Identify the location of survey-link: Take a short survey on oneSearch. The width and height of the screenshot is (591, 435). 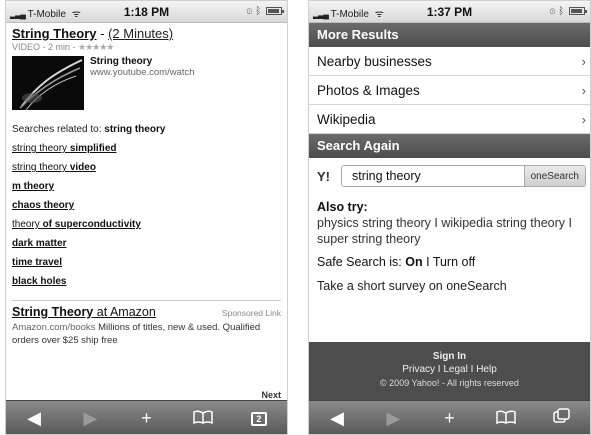
(449, 281).